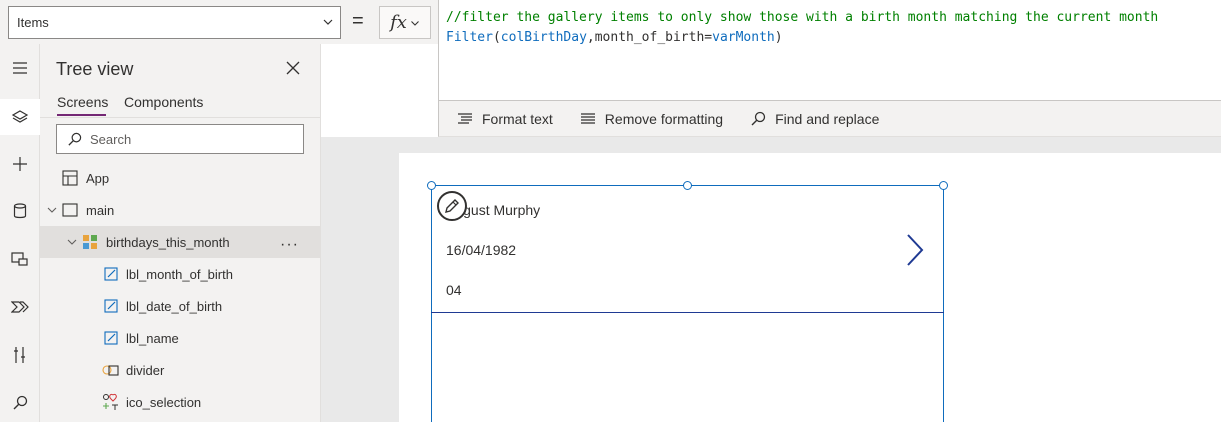 The width and height of the screenshot is (1221, 422). I want to click on app-icon, so click(70, 178).